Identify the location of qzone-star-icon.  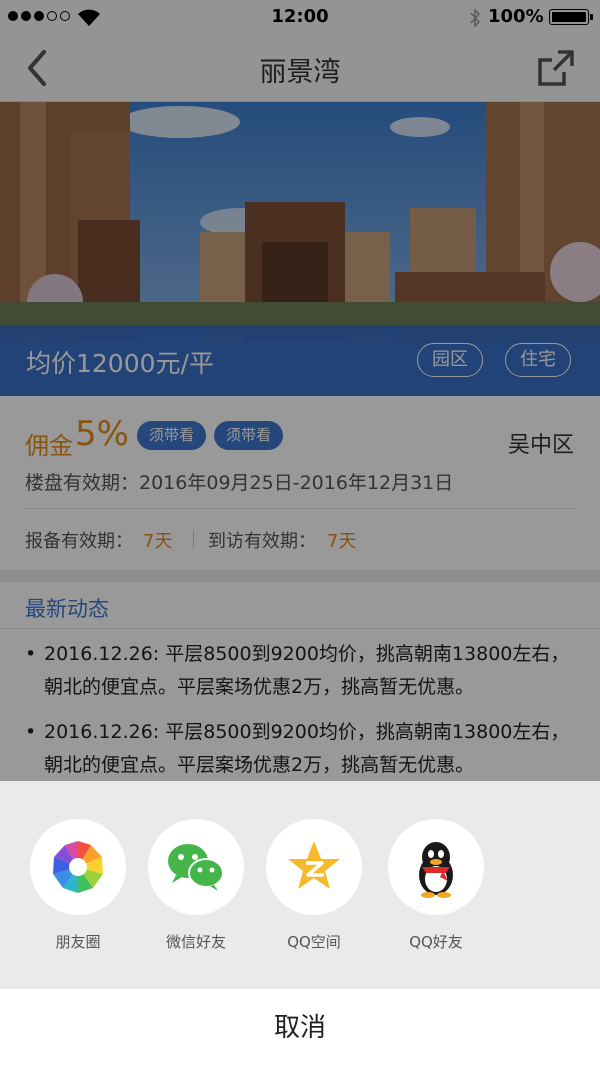
(314, 867).